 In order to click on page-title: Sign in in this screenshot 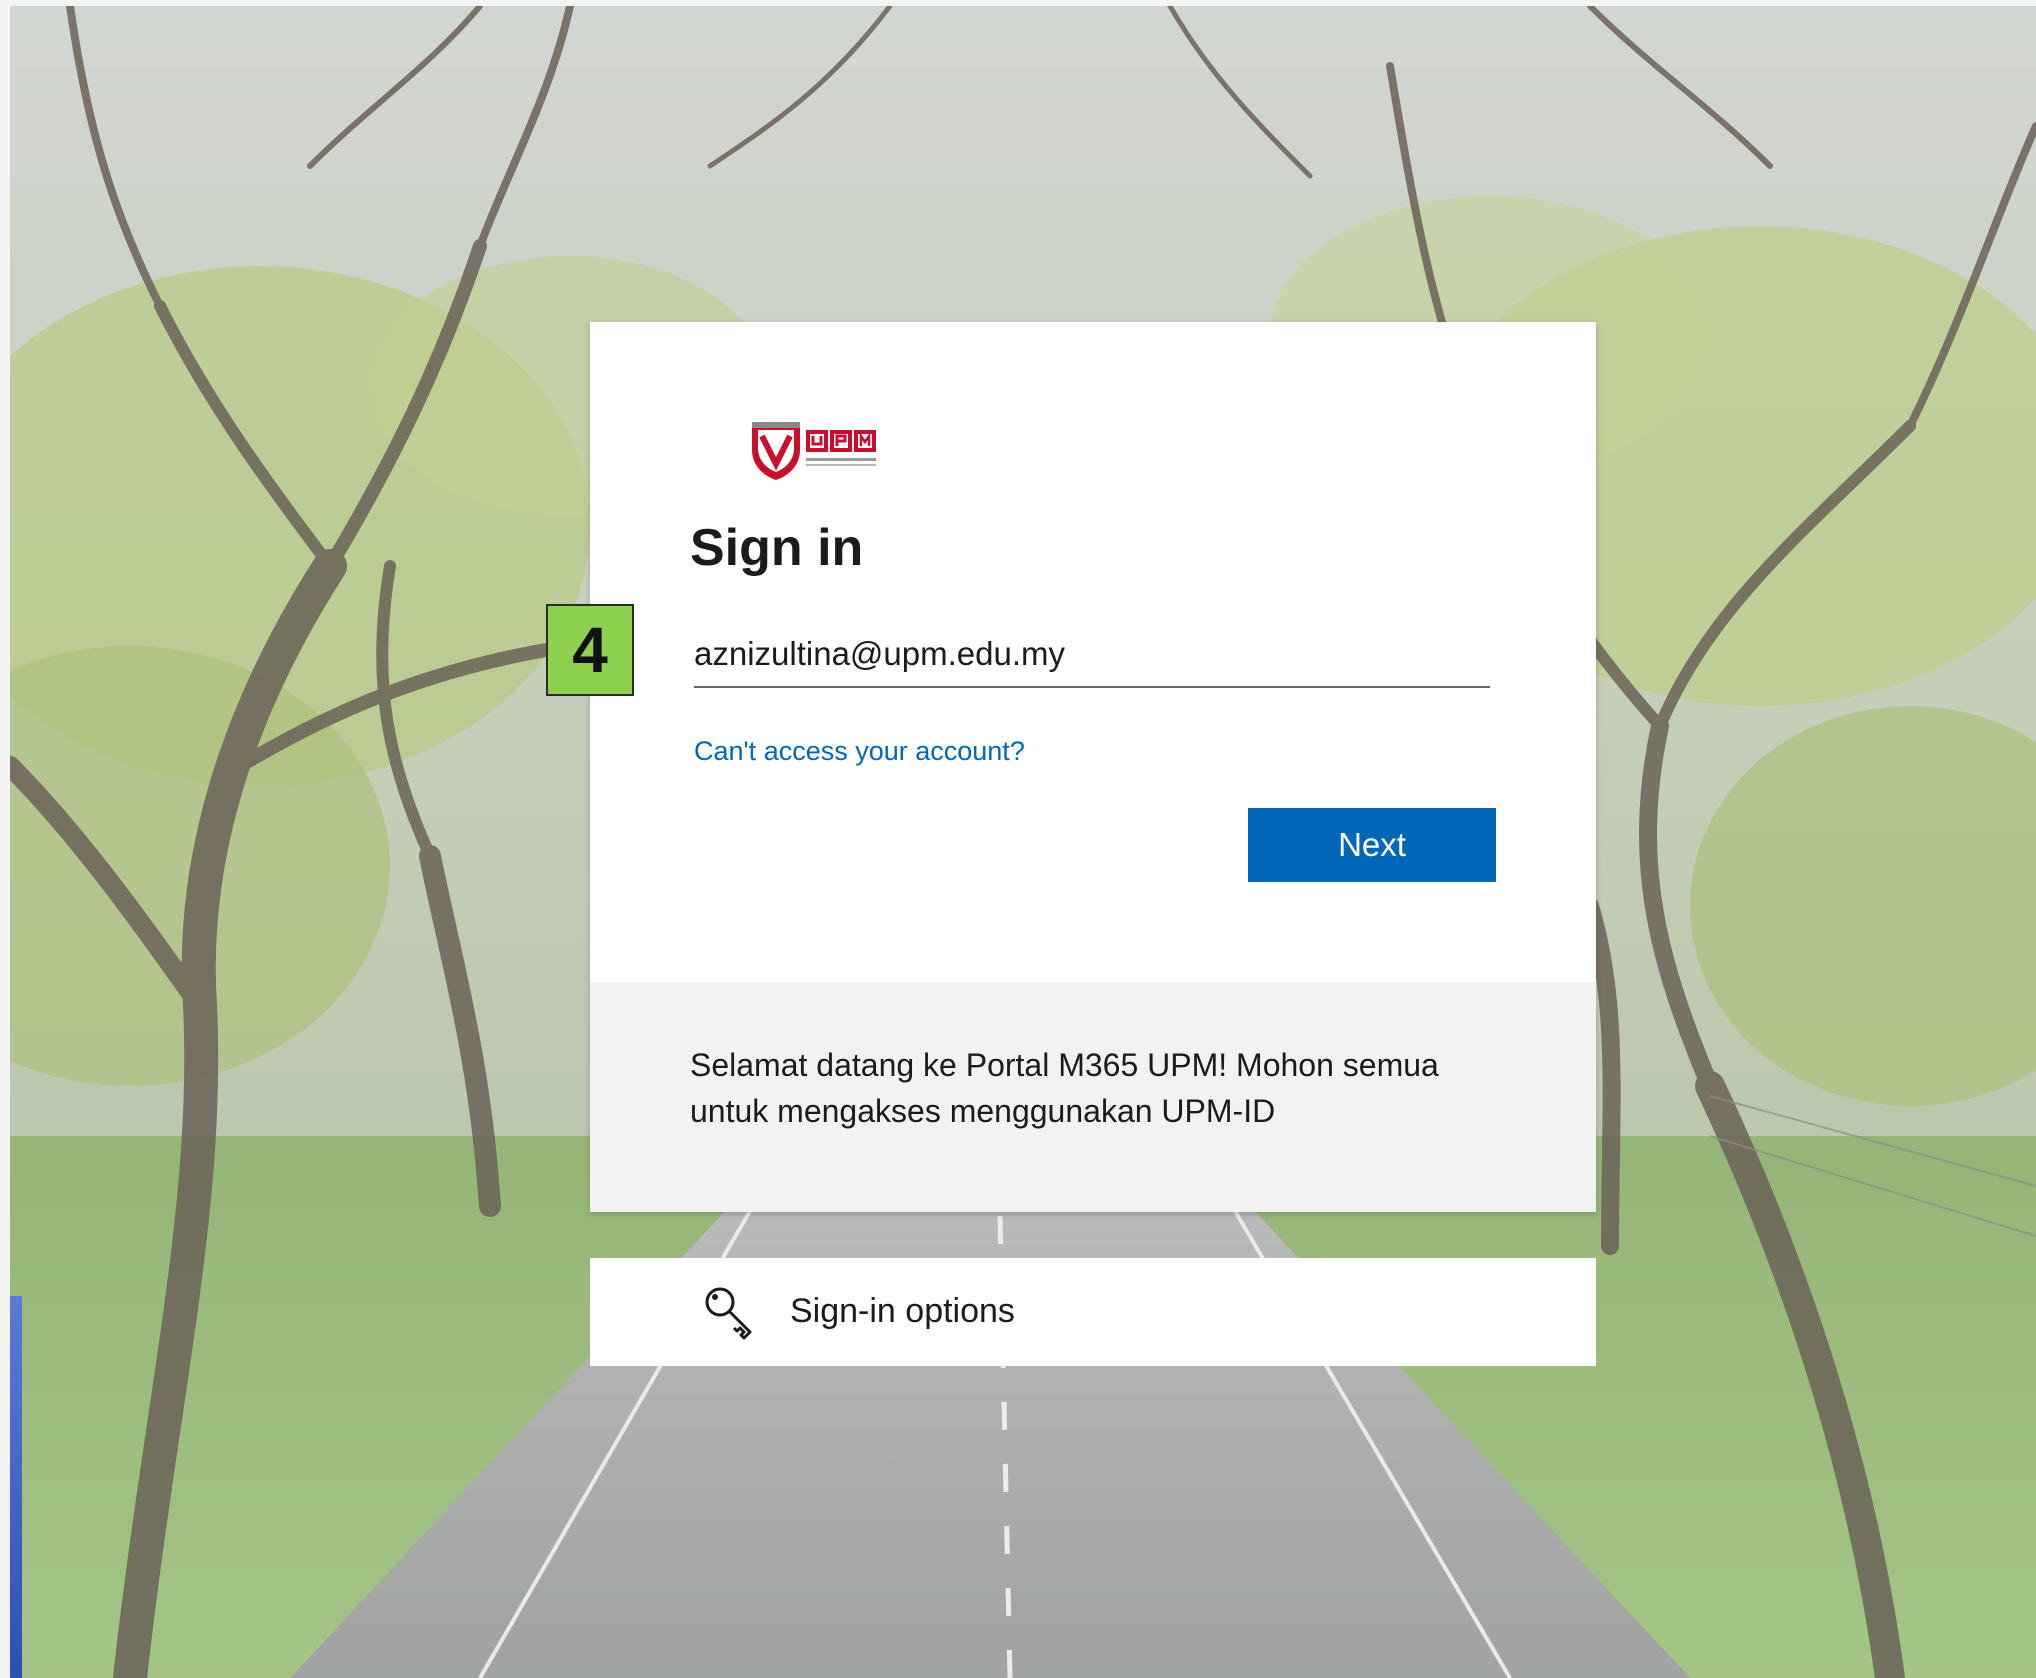, I will do `click(777, 548)`.